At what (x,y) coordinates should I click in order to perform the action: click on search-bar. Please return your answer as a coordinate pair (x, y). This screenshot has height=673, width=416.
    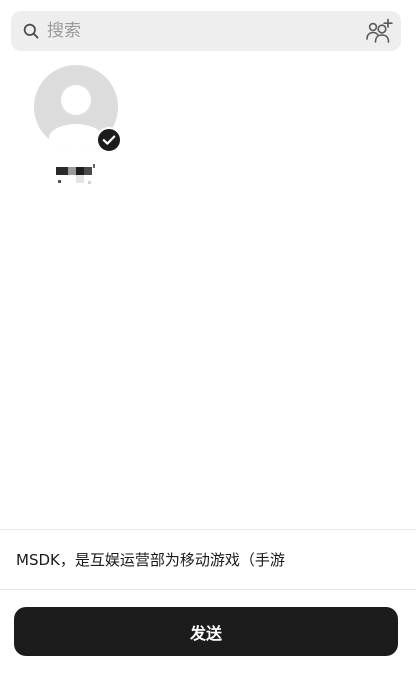
    Looking at the image, I should click on (206, 31).